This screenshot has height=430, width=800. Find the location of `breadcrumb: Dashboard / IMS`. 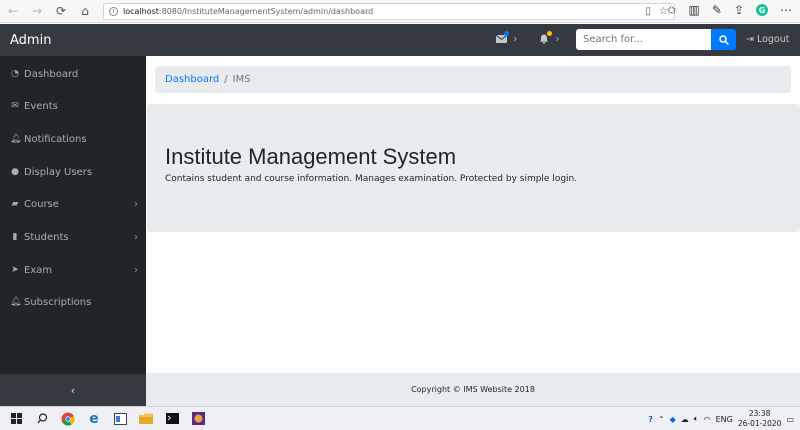

breadcrumb: Dashboard / IMS is located at coordinates (473, 79).